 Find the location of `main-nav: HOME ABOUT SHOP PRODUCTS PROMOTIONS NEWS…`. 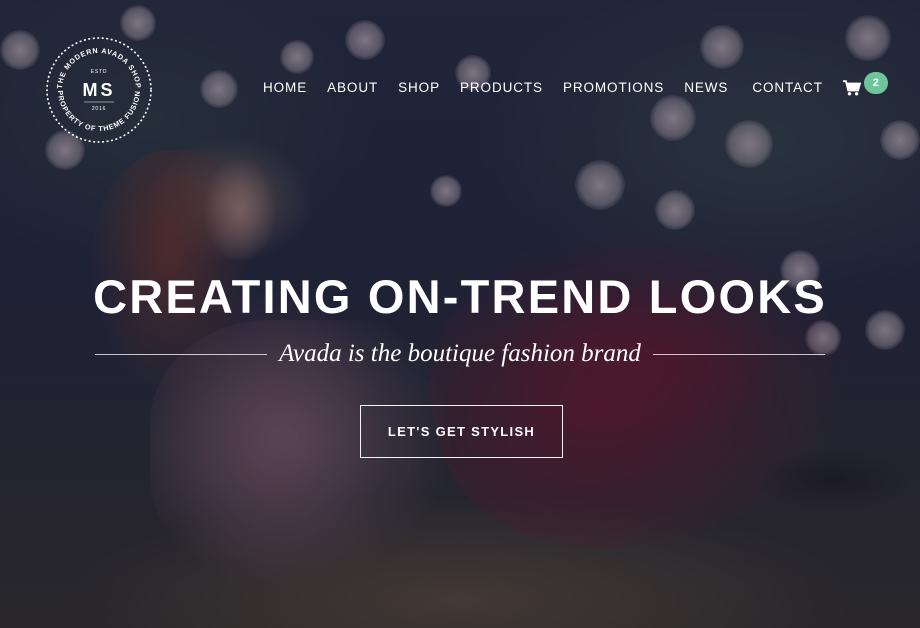

main-nav: HOME ABOUT SHOP PRODUCTS PROMOTIONS NEWS… is located at coordinates (570, 85).